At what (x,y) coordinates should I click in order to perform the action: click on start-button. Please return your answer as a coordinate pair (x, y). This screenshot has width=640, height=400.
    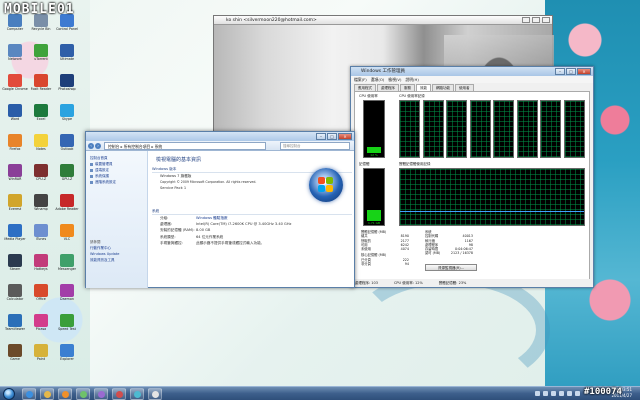
    Looking at the image, I should click on (9, 394).